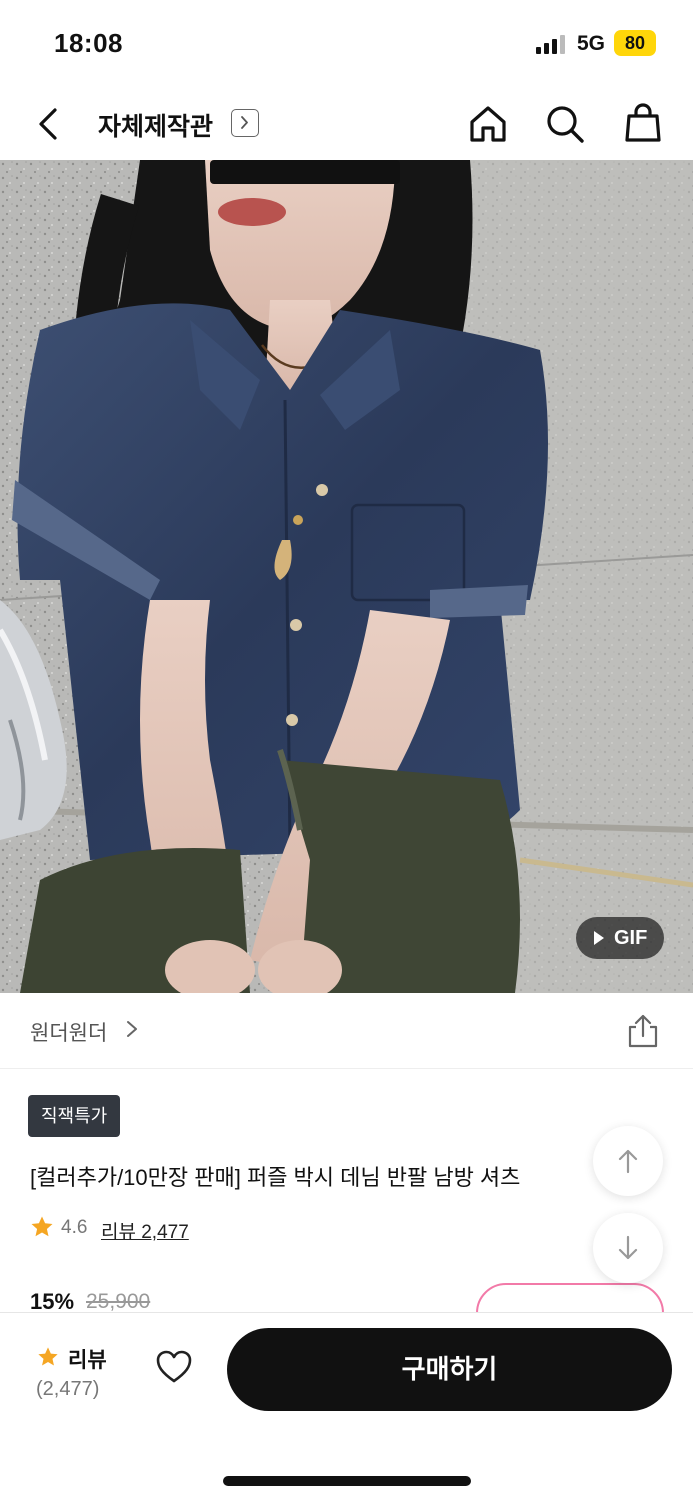  Describe the element at coordinates (68, 1389) in the screenshot. I see `review-count: (2,477)` at that location.